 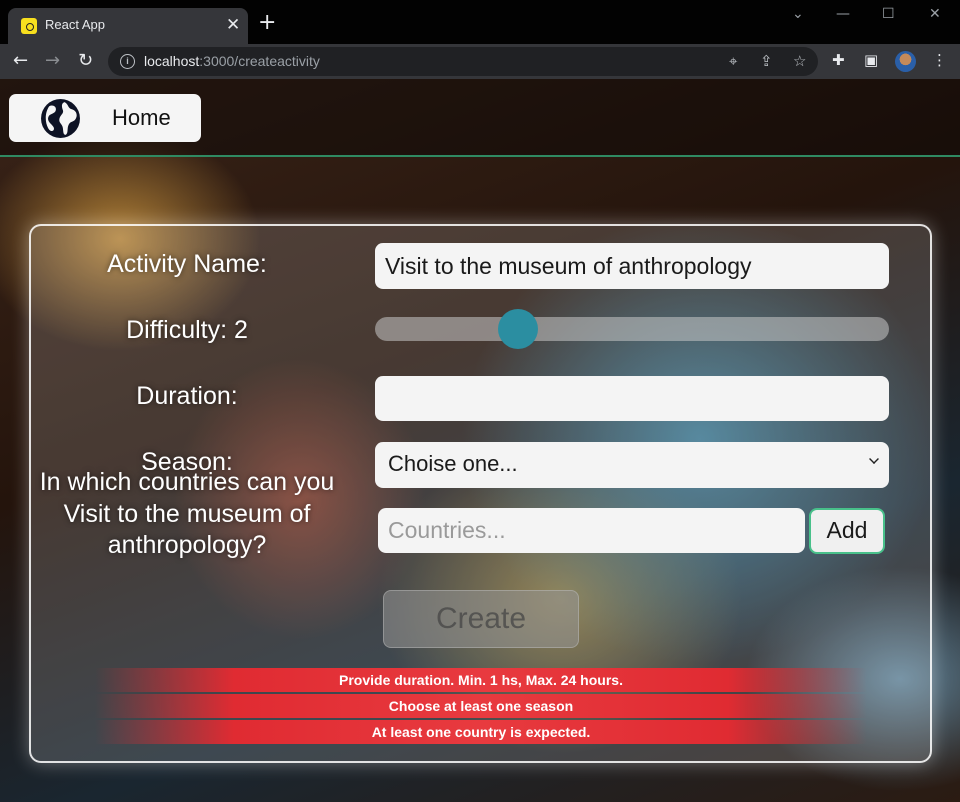 What do you see at coordinates (60, 118) in the screenshot?
I see `globe-icon` at bounding box center [60, 118].